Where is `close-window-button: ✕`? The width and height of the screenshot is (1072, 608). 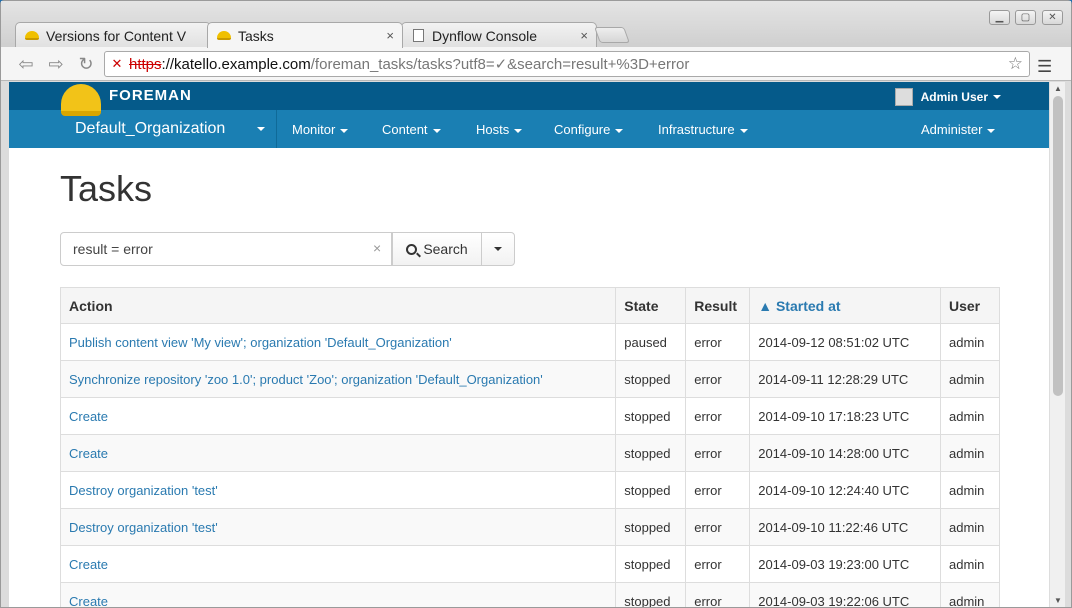
close-window-button: ✕ is located at coordinates (1052, 17).